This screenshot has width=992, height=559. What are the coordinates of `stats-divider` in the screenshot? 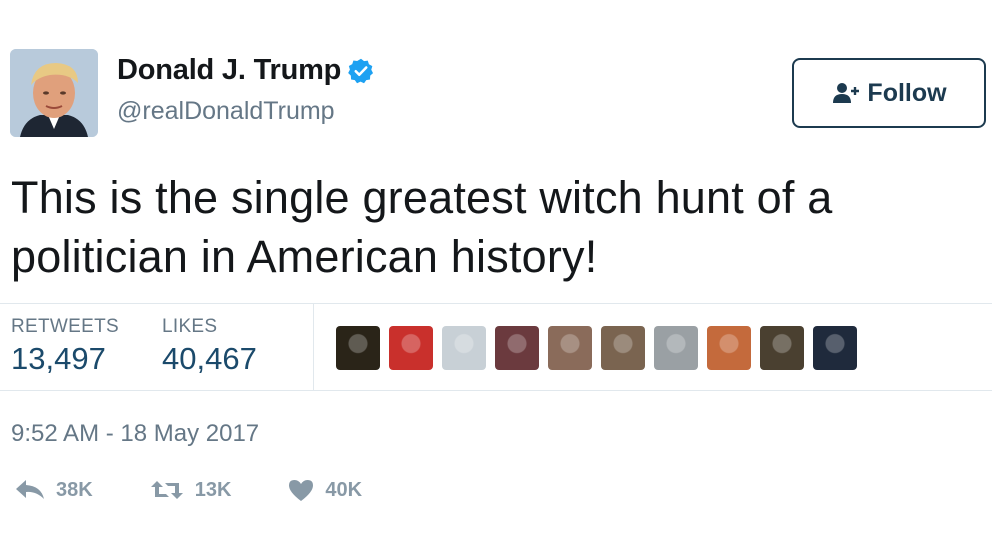 It's located at (313, 347).